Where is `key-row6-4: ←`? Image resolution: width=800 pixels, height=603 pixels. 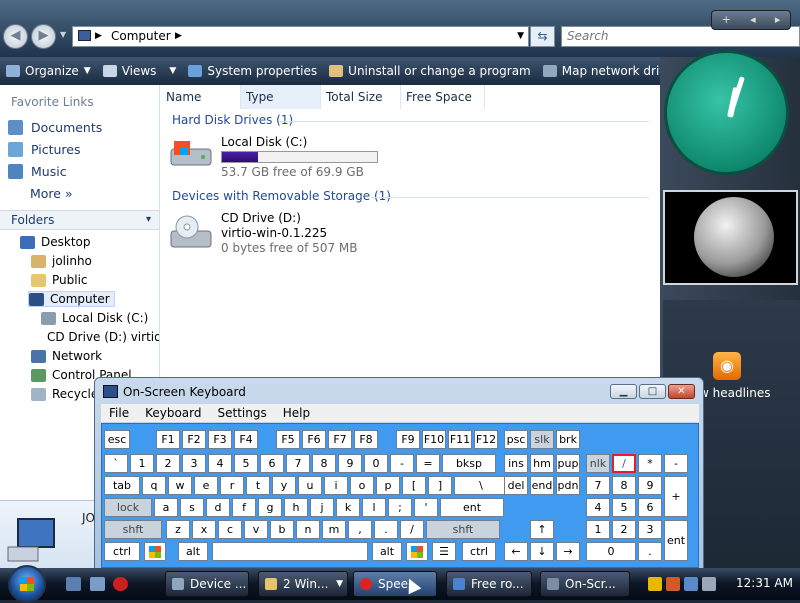
key-row6-4: ← is located at coordinates (516, 551).